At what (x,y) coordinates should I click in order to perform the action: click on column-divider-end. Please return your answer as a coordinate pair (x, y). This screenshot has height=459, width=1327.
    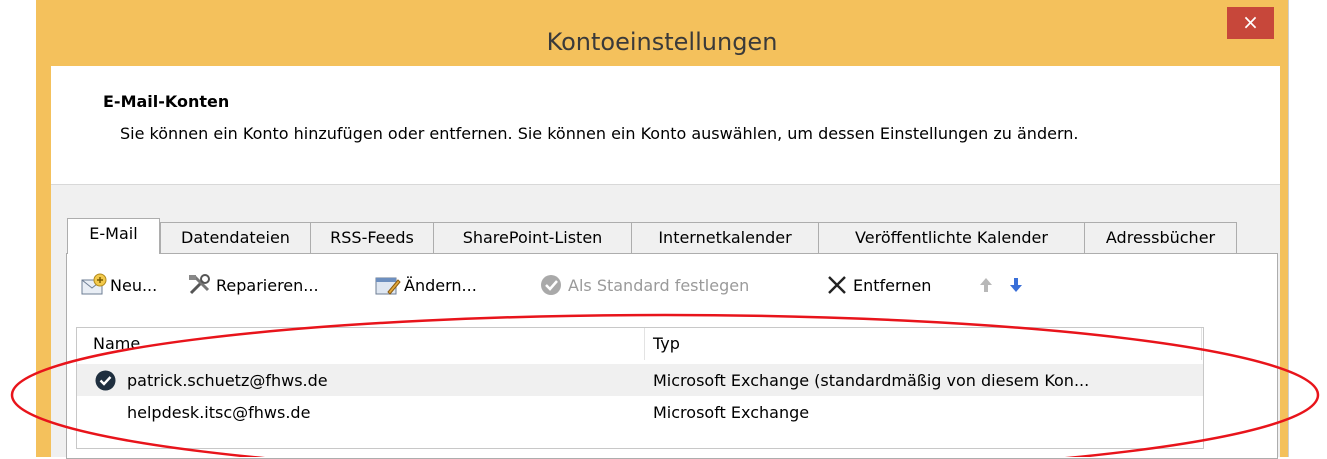
    Looking at the image, I should click on (1201, 344).